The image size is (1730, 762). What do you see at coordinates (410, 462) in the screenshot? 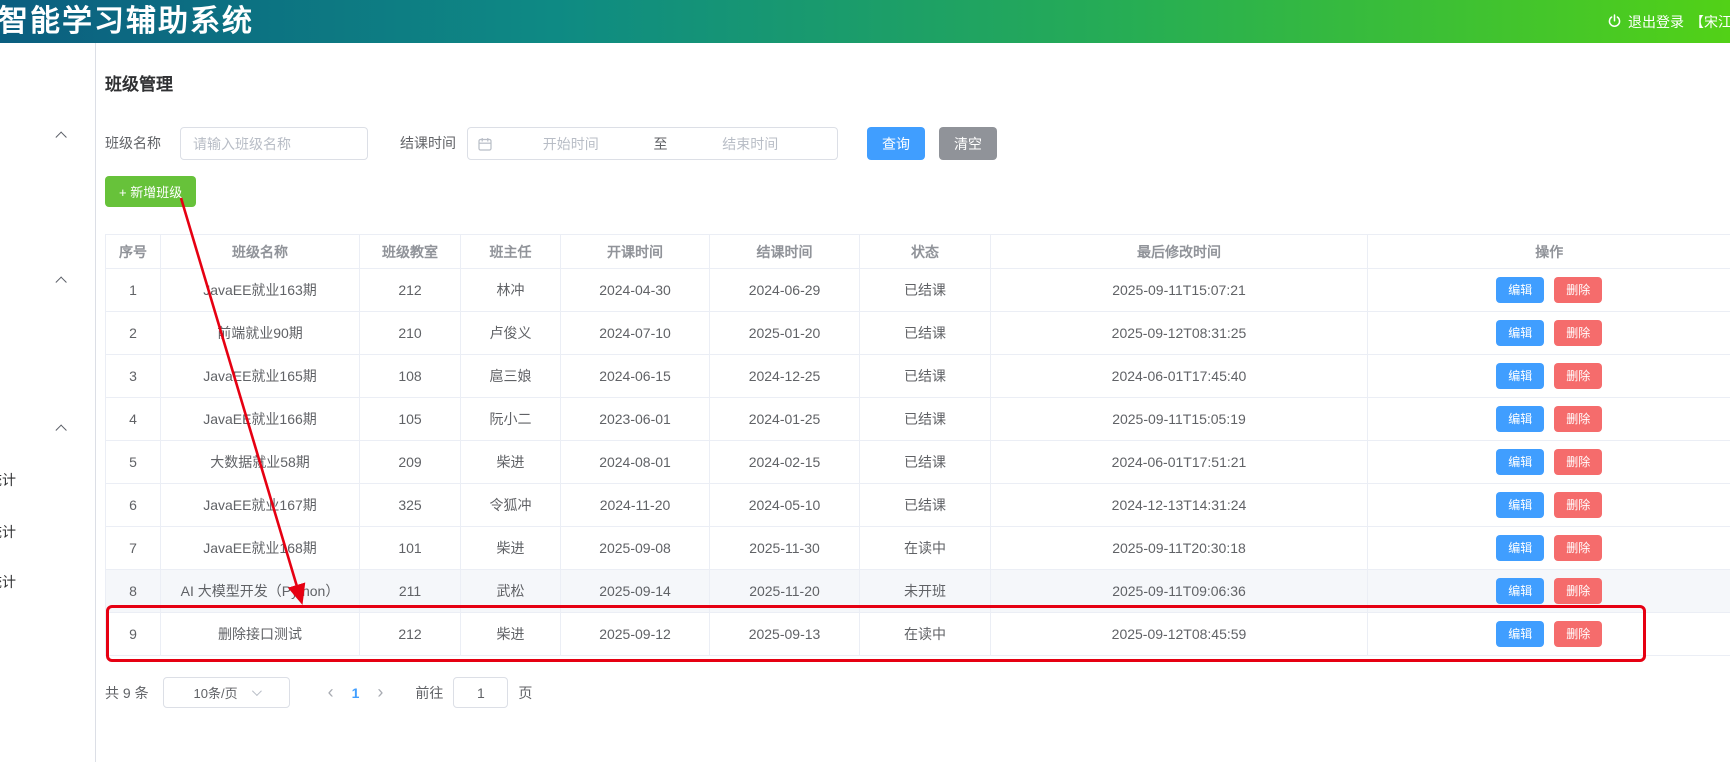
I see `cell-room: 209` at bounding box center [410, 462].